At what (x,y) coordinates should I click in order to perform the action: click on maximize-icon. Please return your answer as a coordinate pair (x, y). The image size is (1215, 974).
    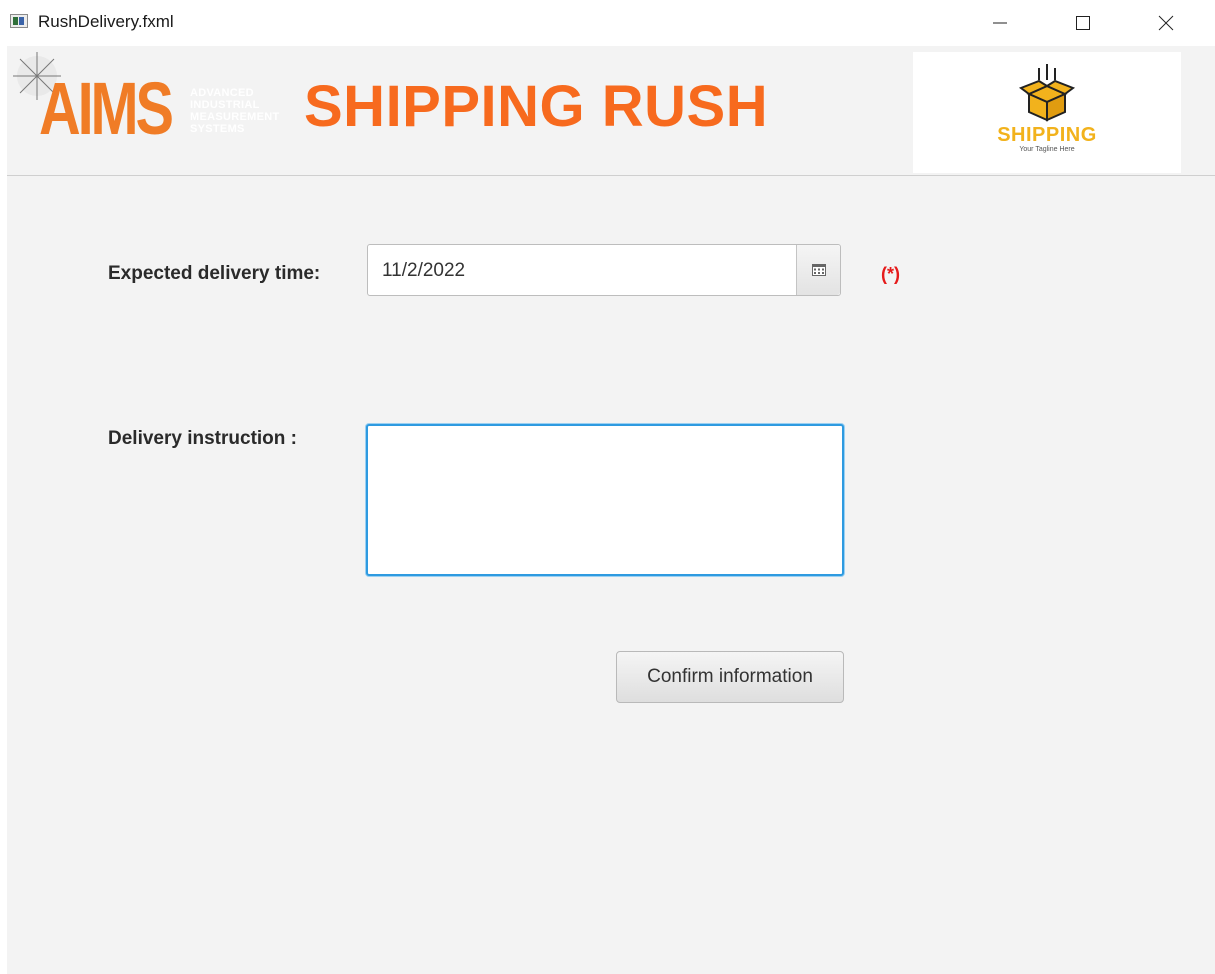
    Looking at the image, I should click on (1083, 23).